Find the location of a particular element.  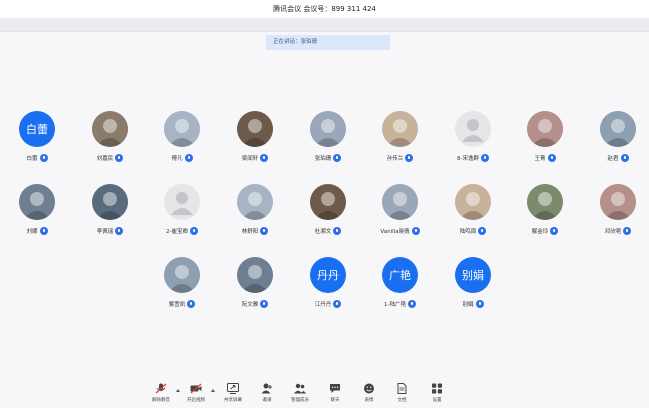

participant-name-row: 紫萱凯 is located at coordinates (182, 304).